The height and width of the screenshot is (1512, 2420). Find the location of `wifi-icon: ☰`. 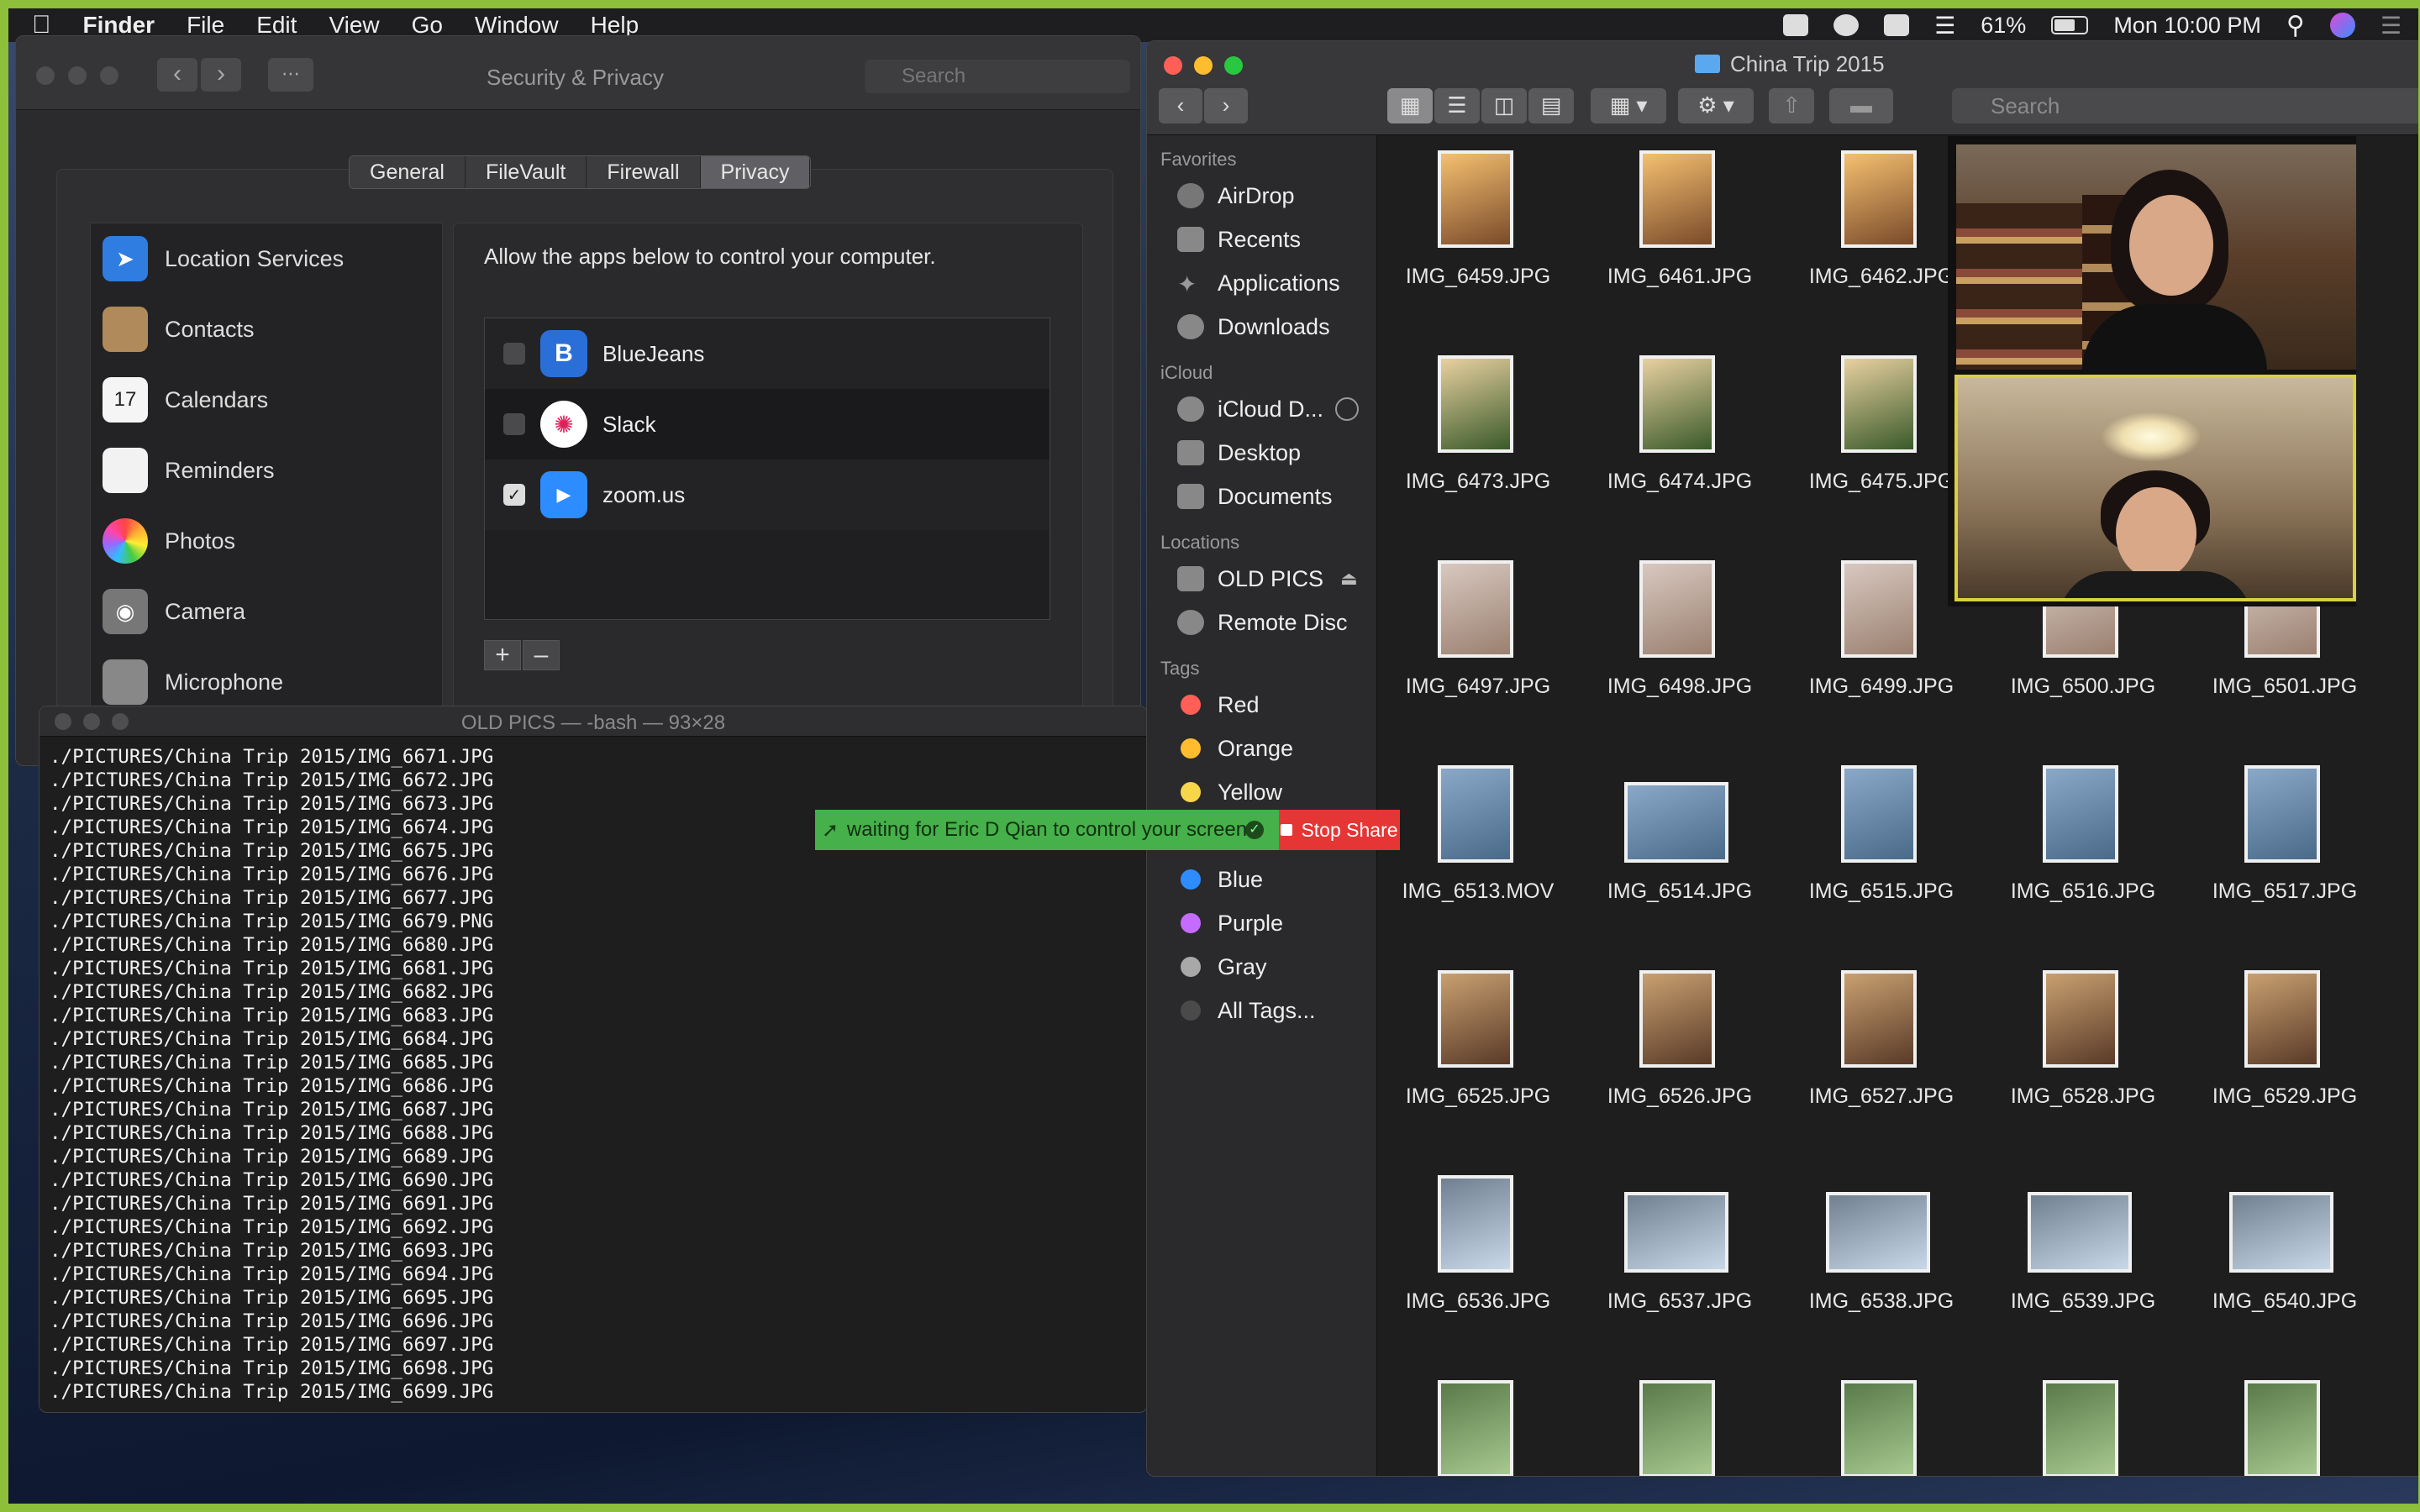

wifi-icon: ☰ is located at coordinates (1944, 25).